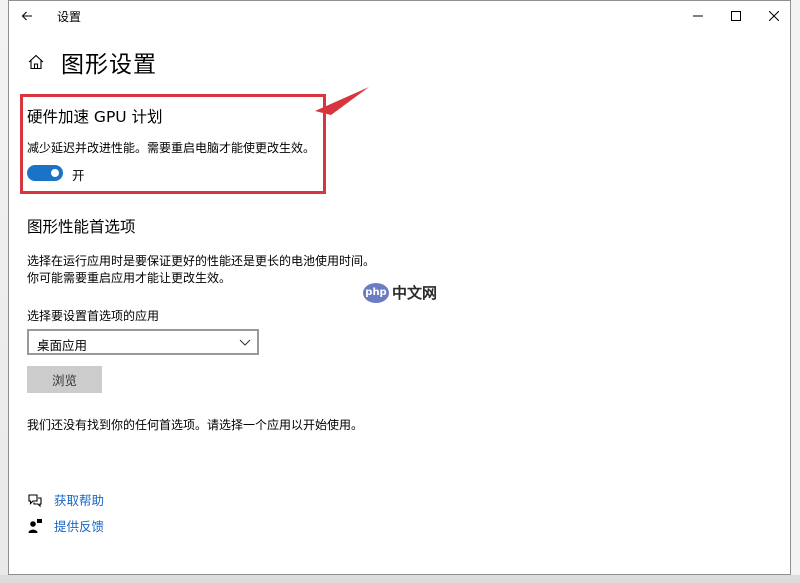 The image size is (800, 583). I want to click on app-type-dropdown: 桌面应用, so click(143, 342).